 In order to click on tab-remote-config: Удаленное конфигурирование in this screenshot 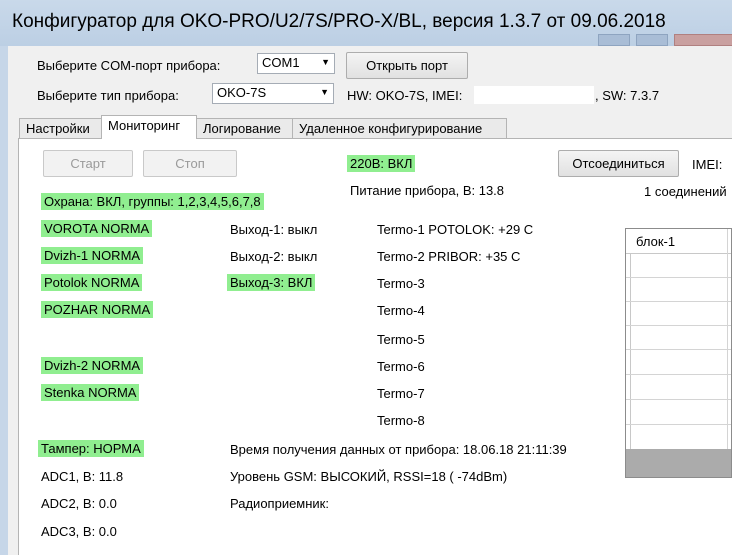, I will do `click(399, 128)`.